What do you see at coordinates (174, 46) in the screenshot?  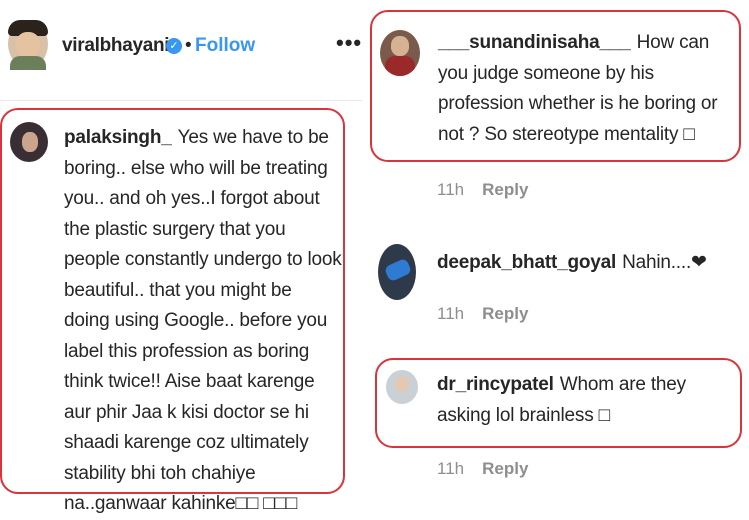 I see `verified-badge-icon: ✓` at bounding box center [174, 46].